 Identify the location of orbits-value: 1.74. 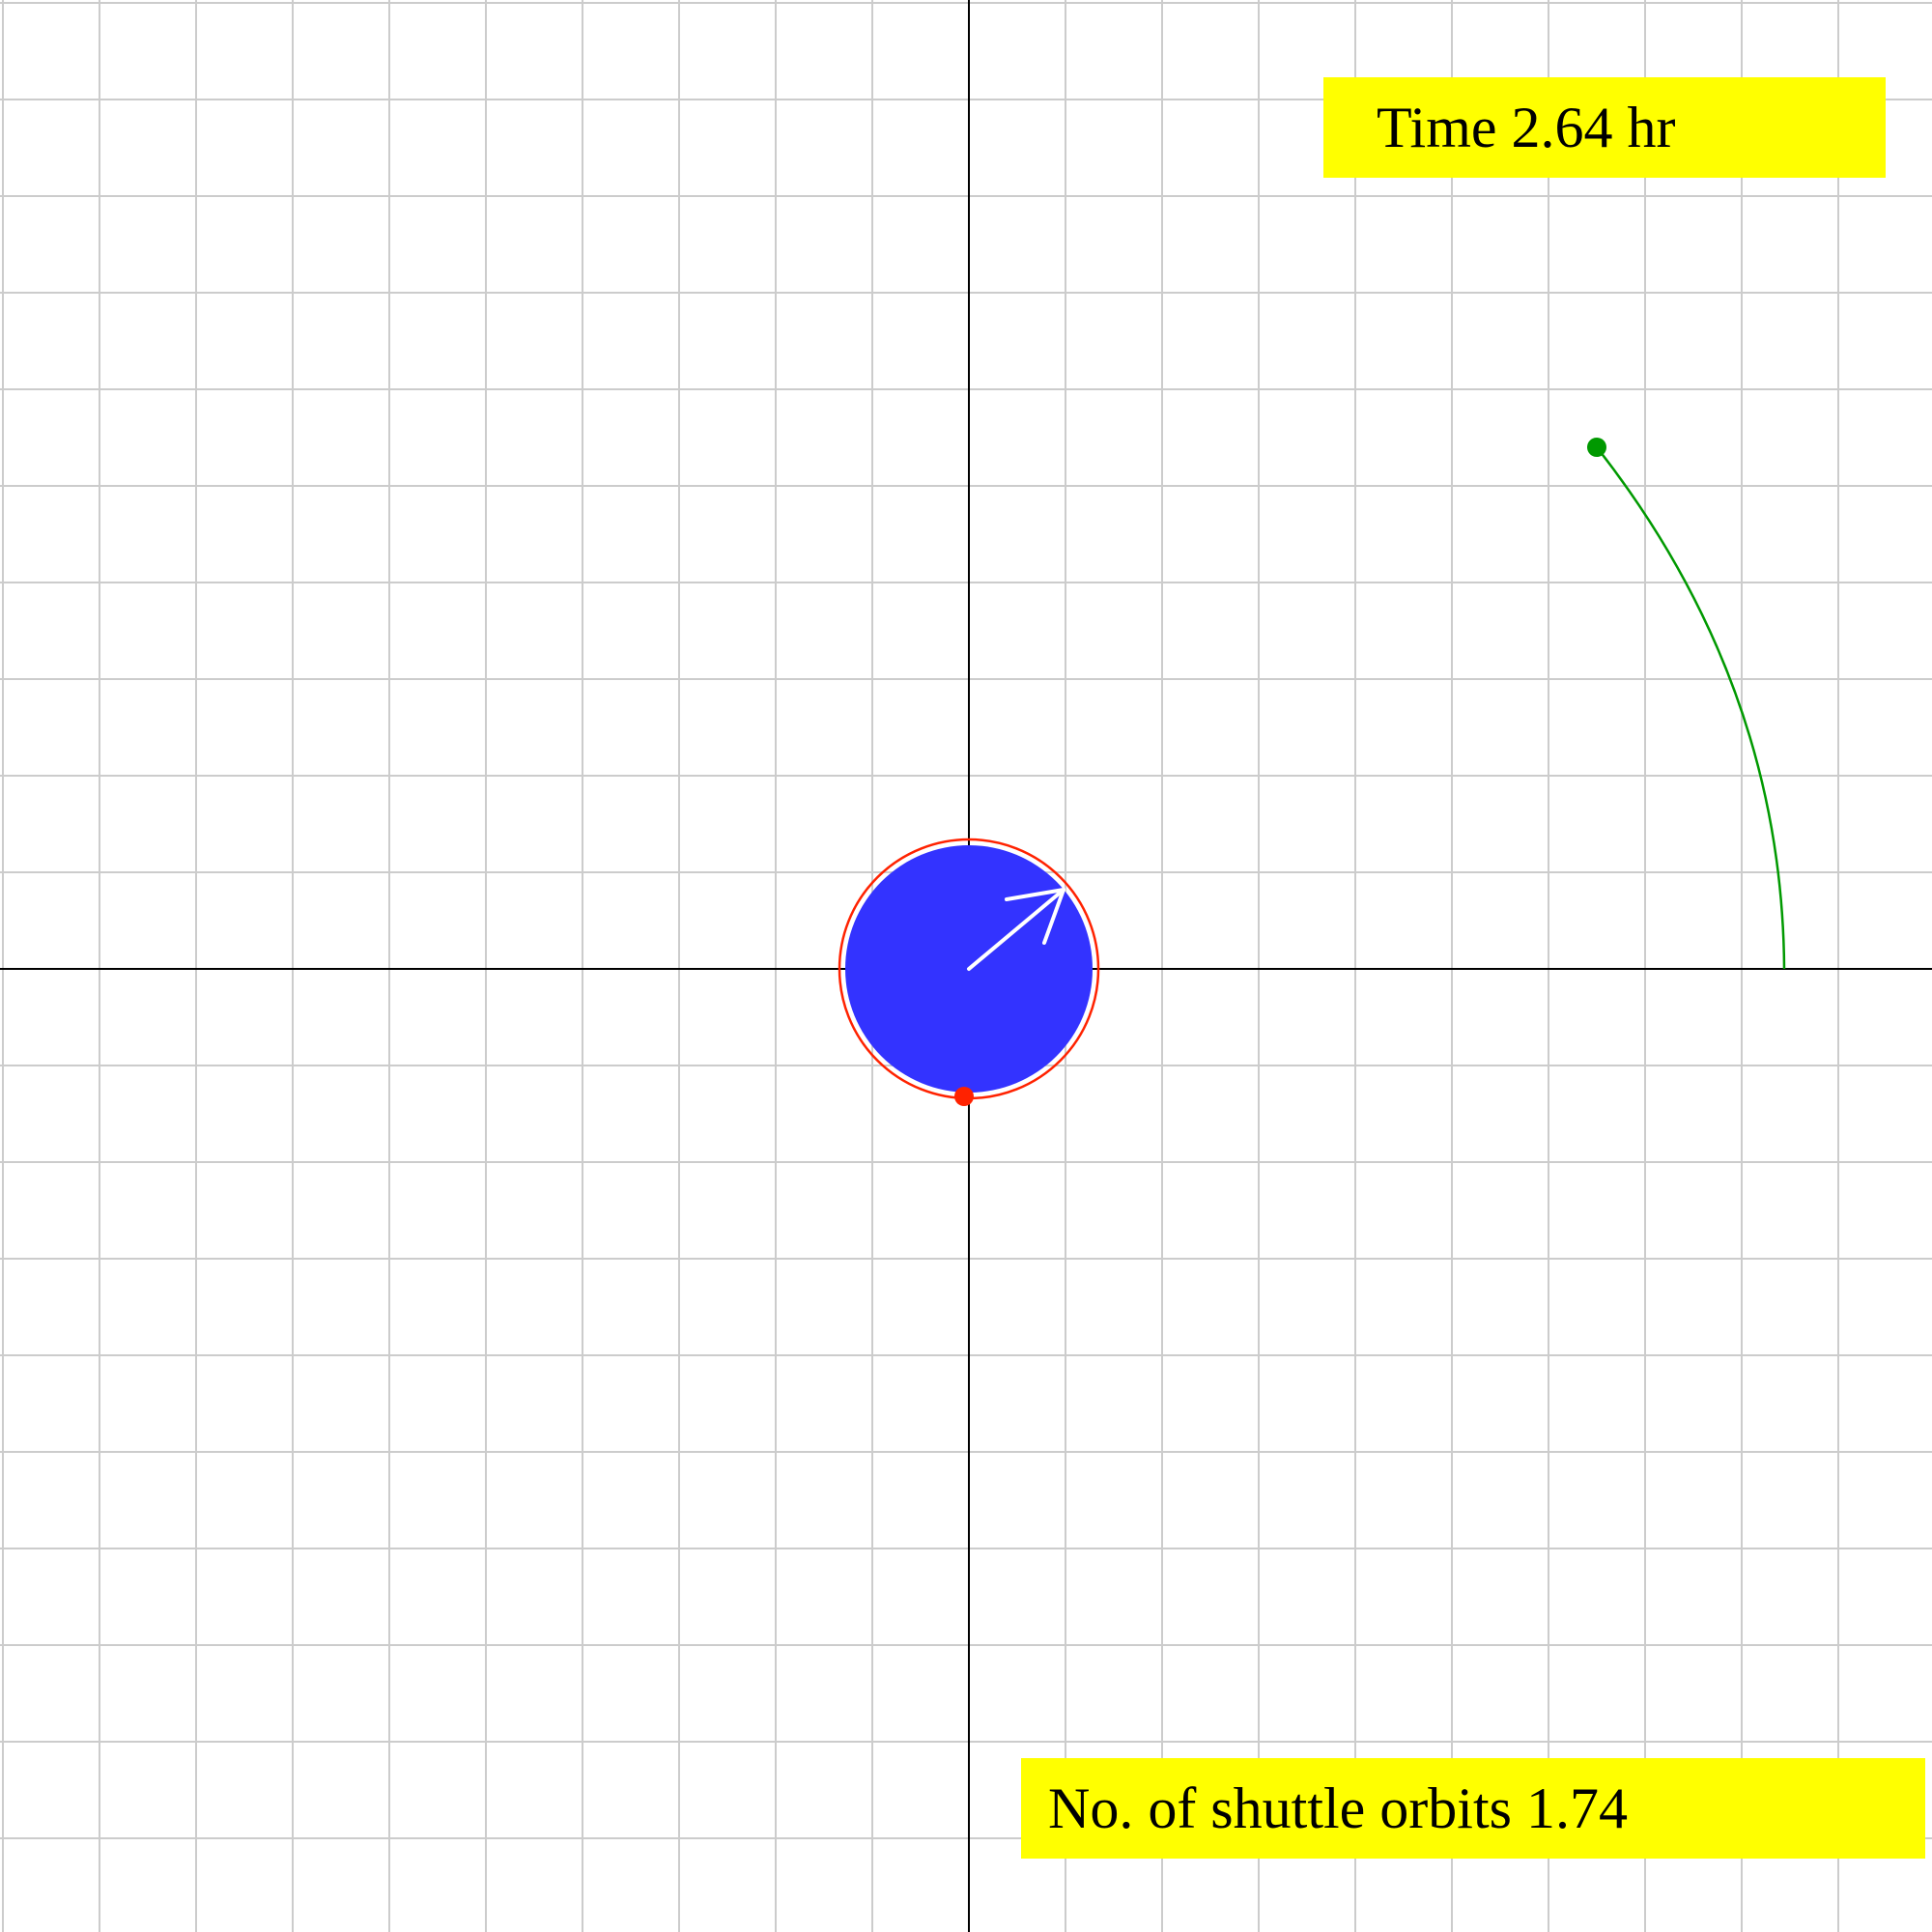
(1576, 1808).